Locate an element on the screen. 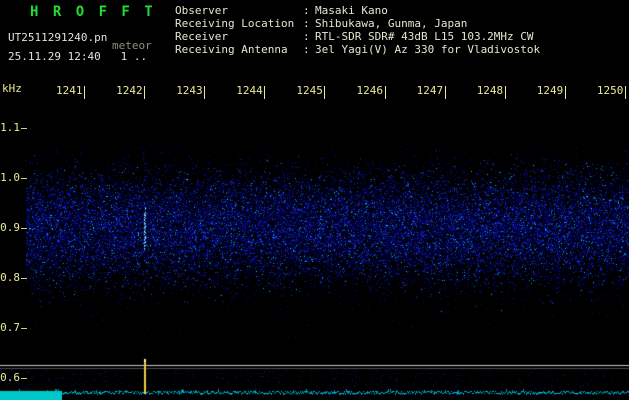 Image resolution: width=629 pixels, height=400 pixels. info-value: RTL-SDR SDR# 43dB L15 103.2MHz CW is located at coordinates (424, 36).